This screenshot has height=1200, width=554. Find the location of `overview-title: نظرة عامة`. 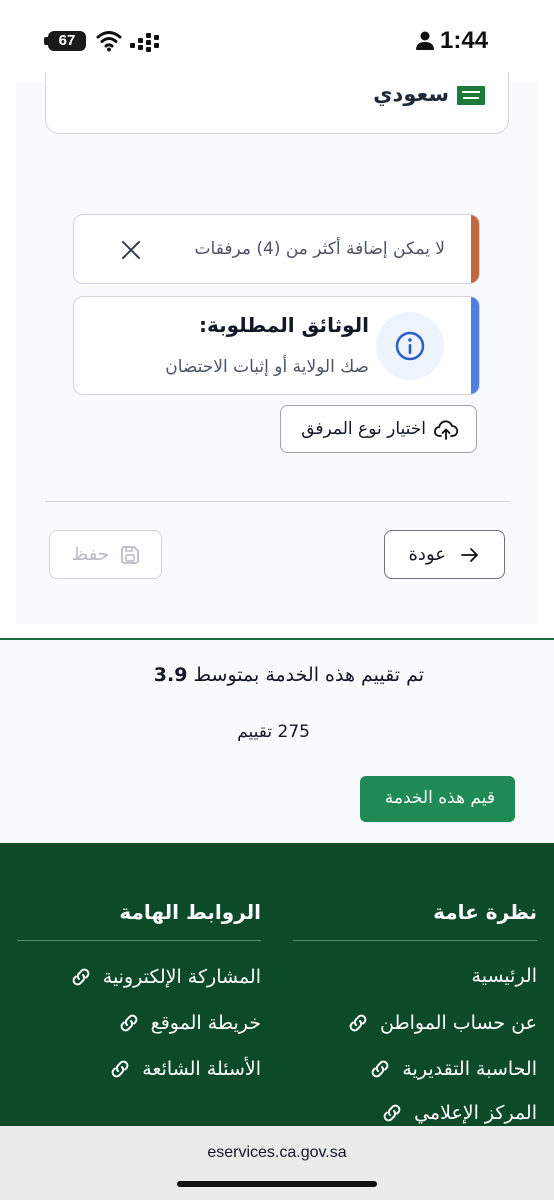

overview-title: نظرة عامة is located at coordinates (485, 912).